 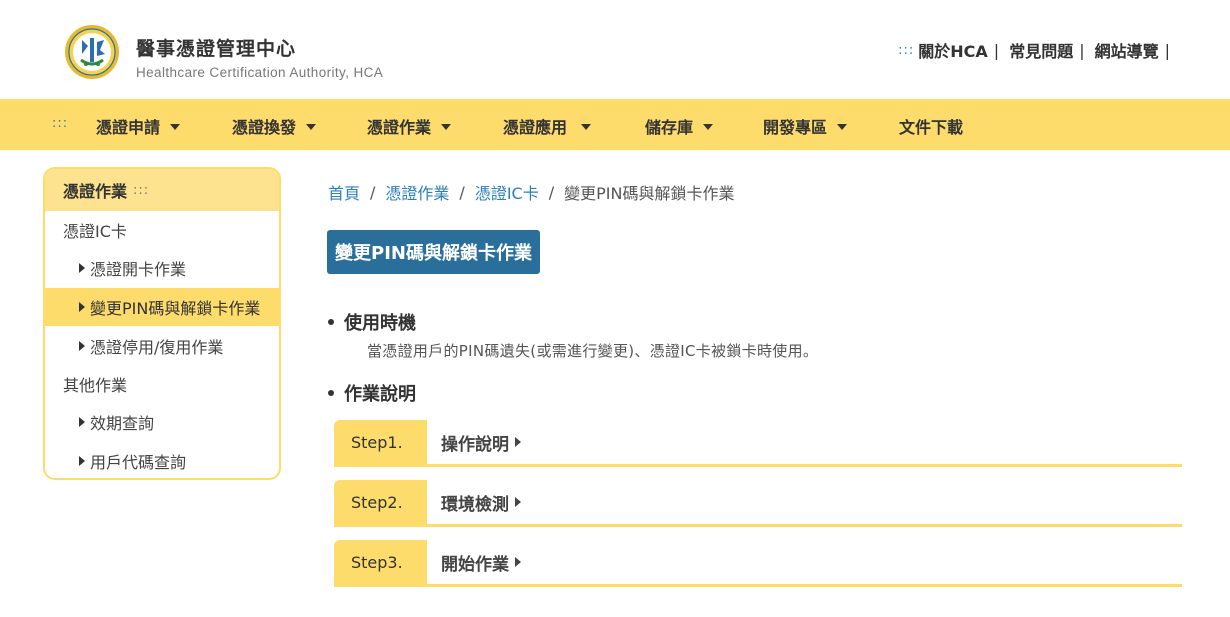 What do you see at coordinates (417, 192) in the screenshot?
I see `breadcrumb-cert-ops: 憑證作業` at bounding box center [417, 192].